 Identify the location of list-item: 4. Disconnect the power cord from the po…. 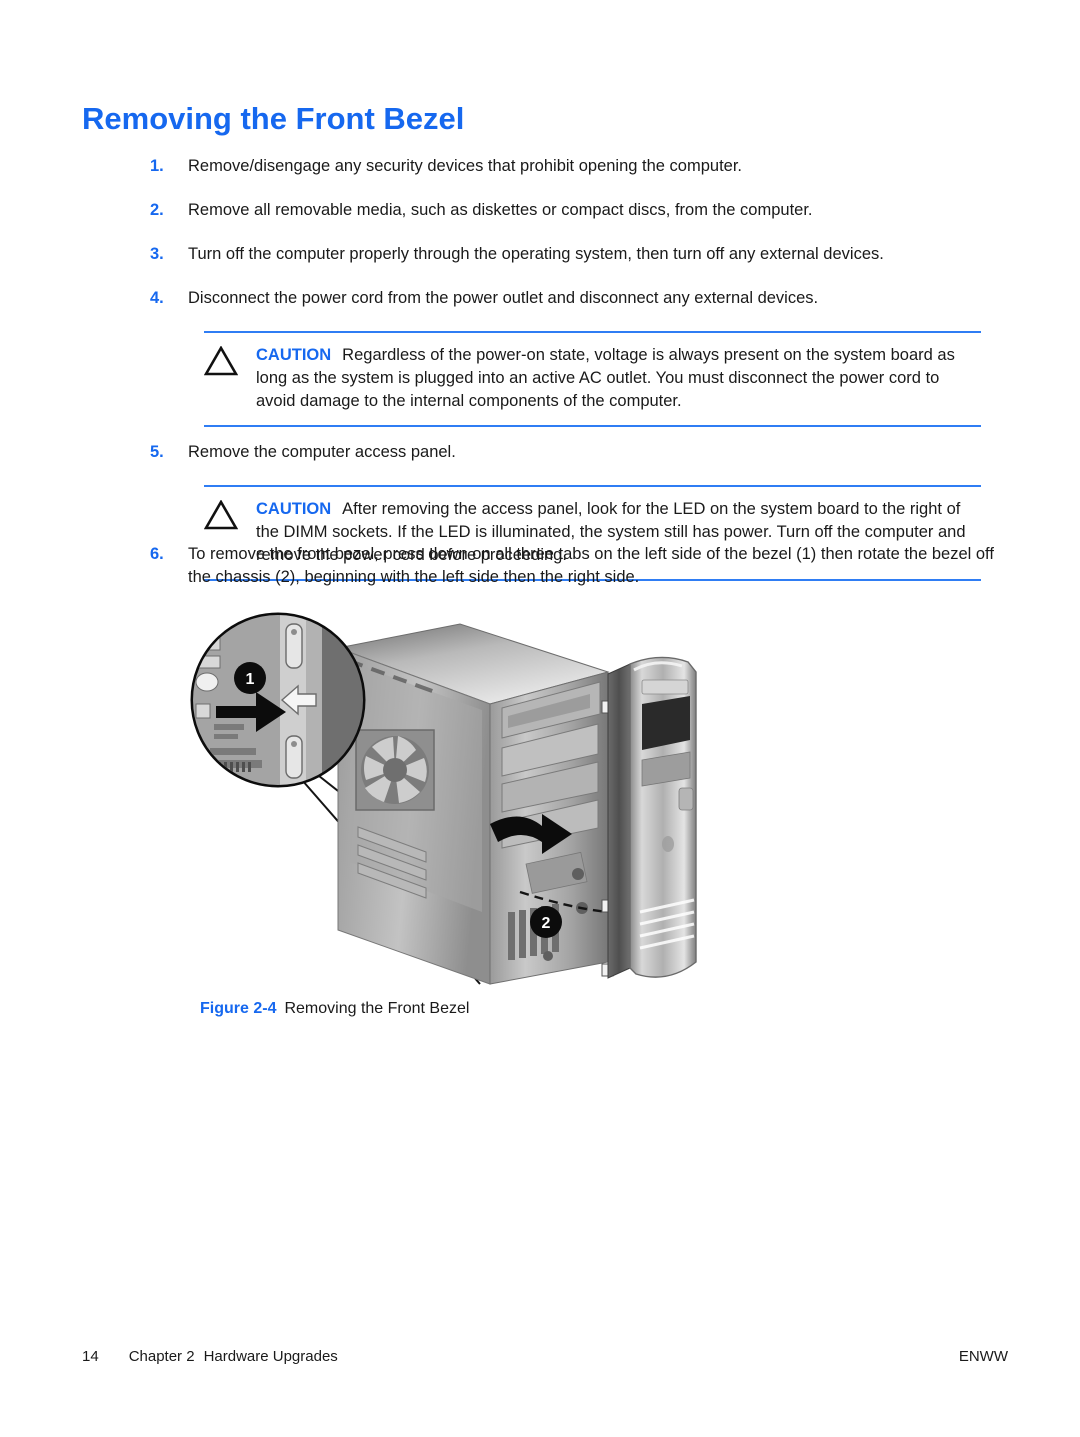
(580, 298).